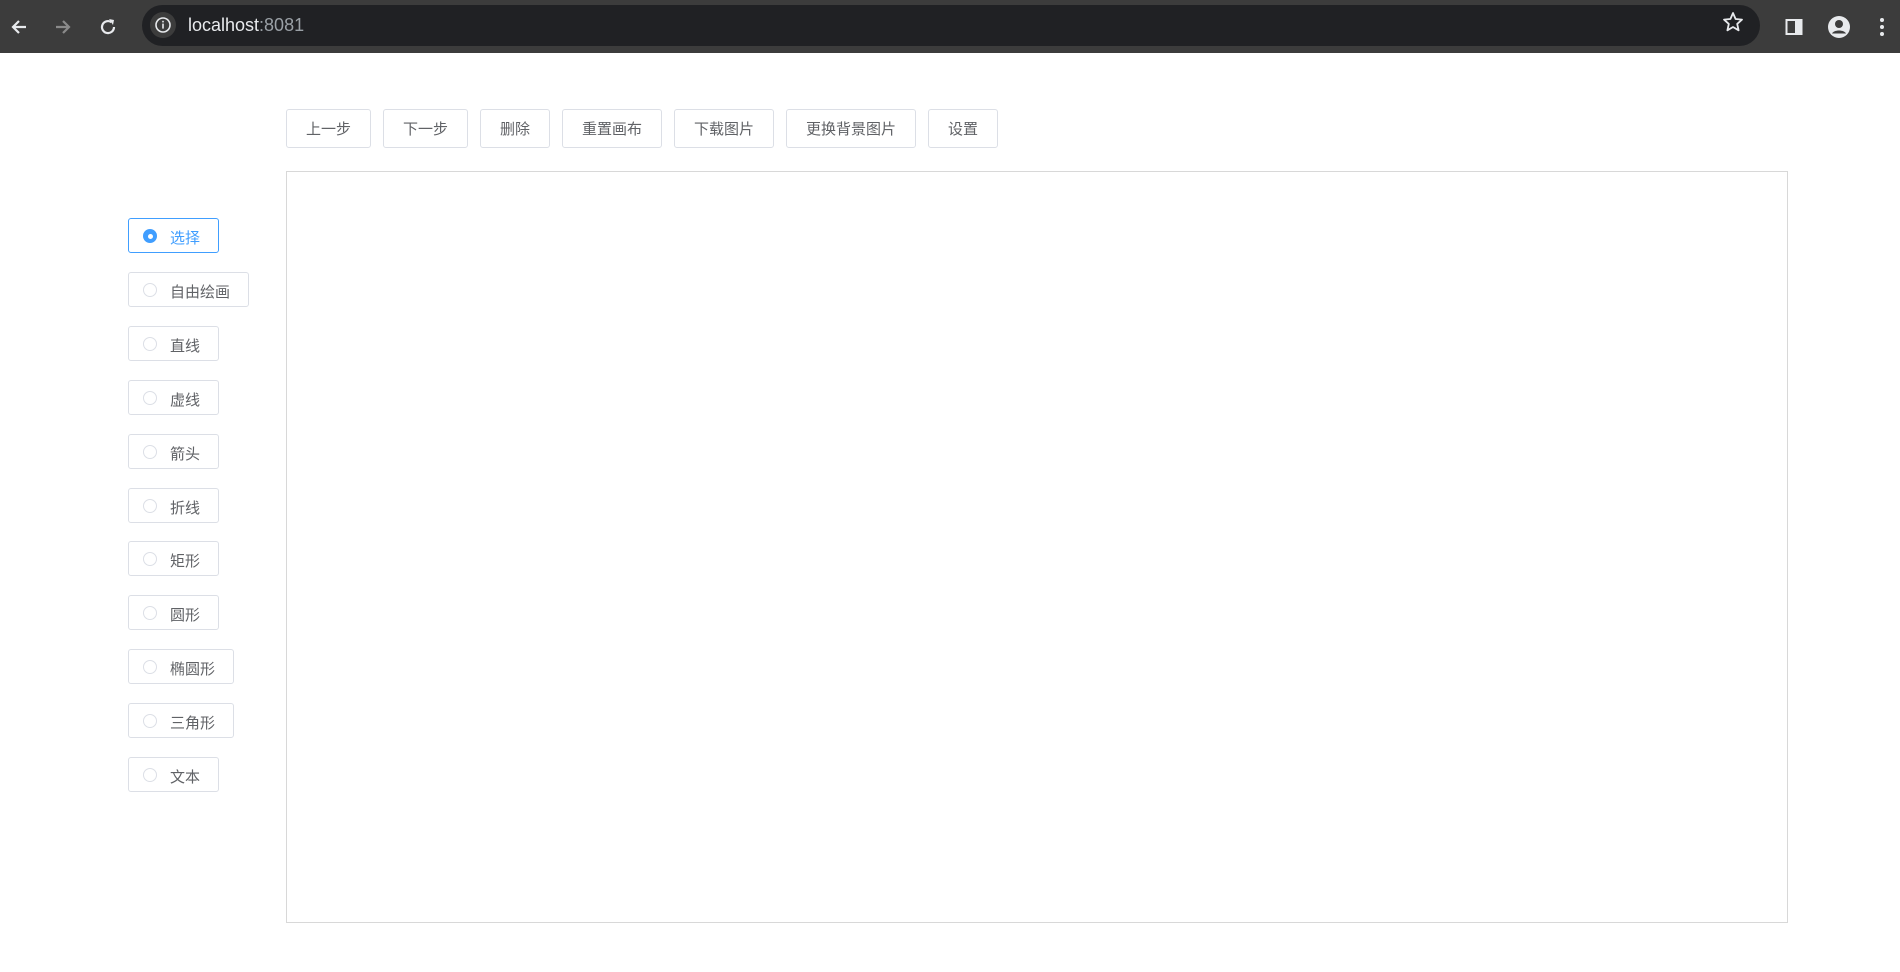 This screenshot has width=1900, height=972. I want to click on download-image-button: 下载图片, so click(724, 128).